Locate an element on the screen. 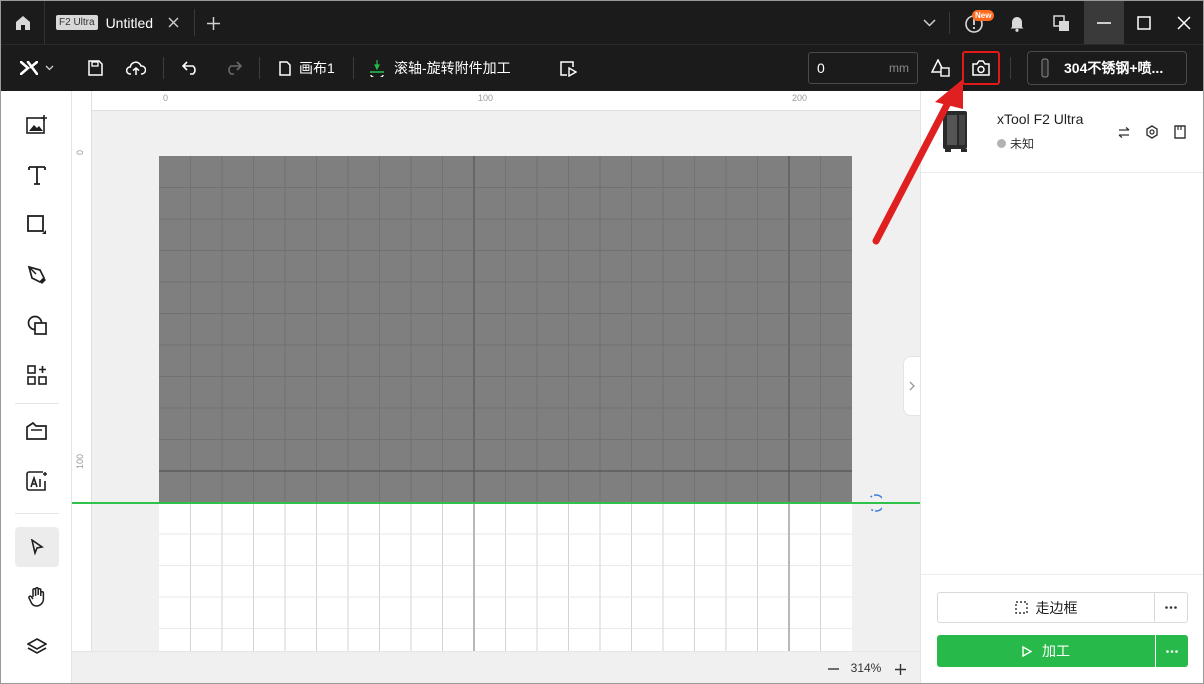  cloud-upload-button is located at coordinates (136, 68).